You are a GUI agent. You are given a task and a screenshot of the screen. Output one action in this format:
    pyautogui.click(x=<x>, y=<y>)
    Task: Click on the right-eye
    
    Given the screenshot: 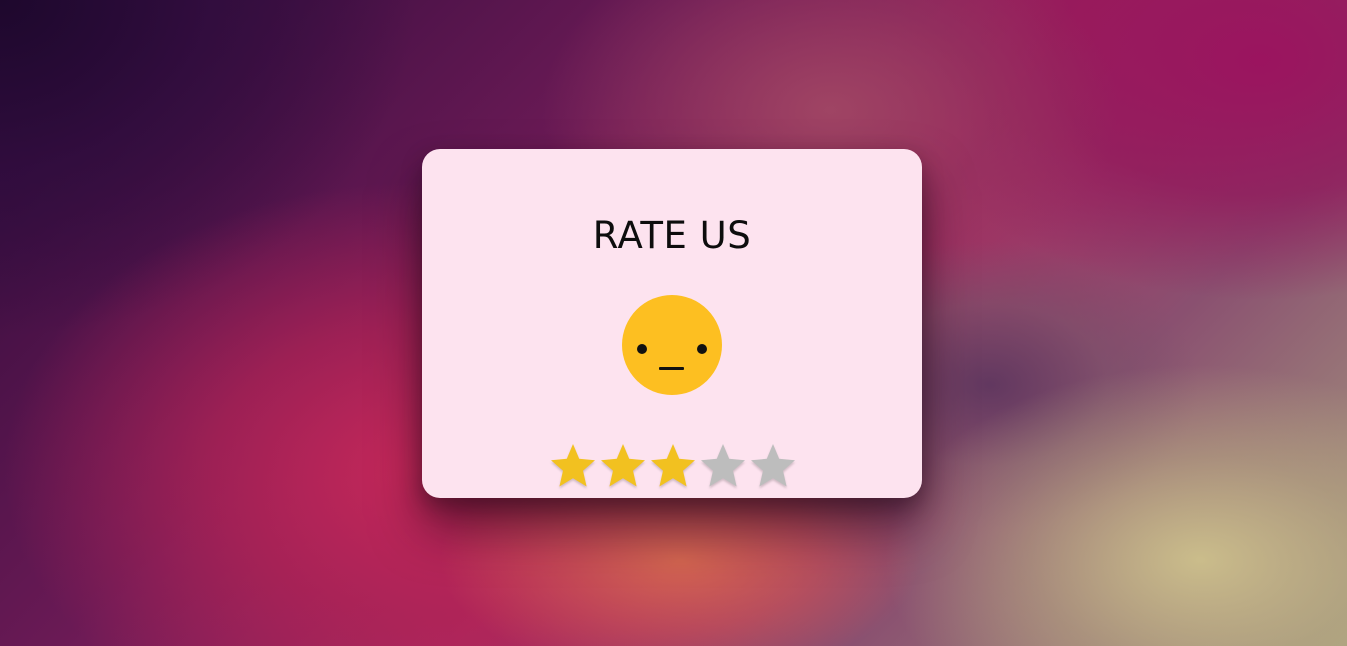 What is the action you would take?
    pyautogui.click(x=702, y=349)
    